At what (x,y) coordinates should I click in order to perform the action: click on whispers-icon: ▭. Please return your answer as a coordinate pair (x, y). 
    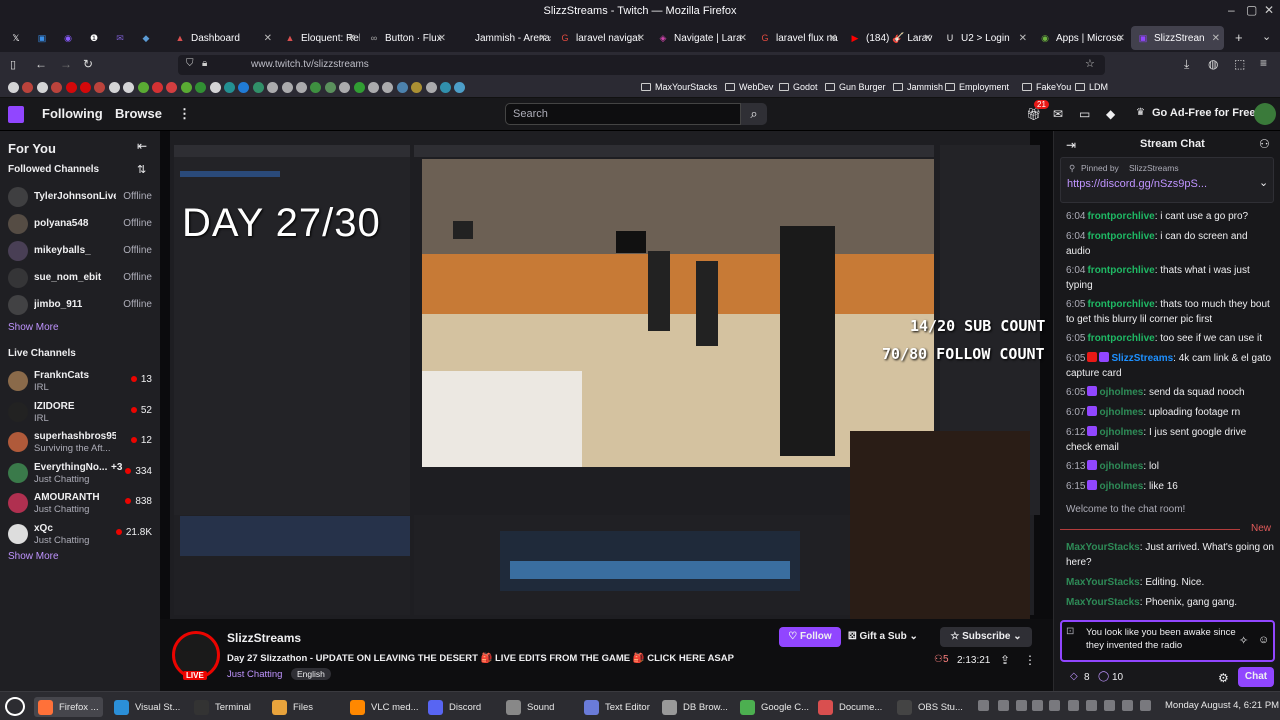
    Looking at the image, I should click on (1084, 114).